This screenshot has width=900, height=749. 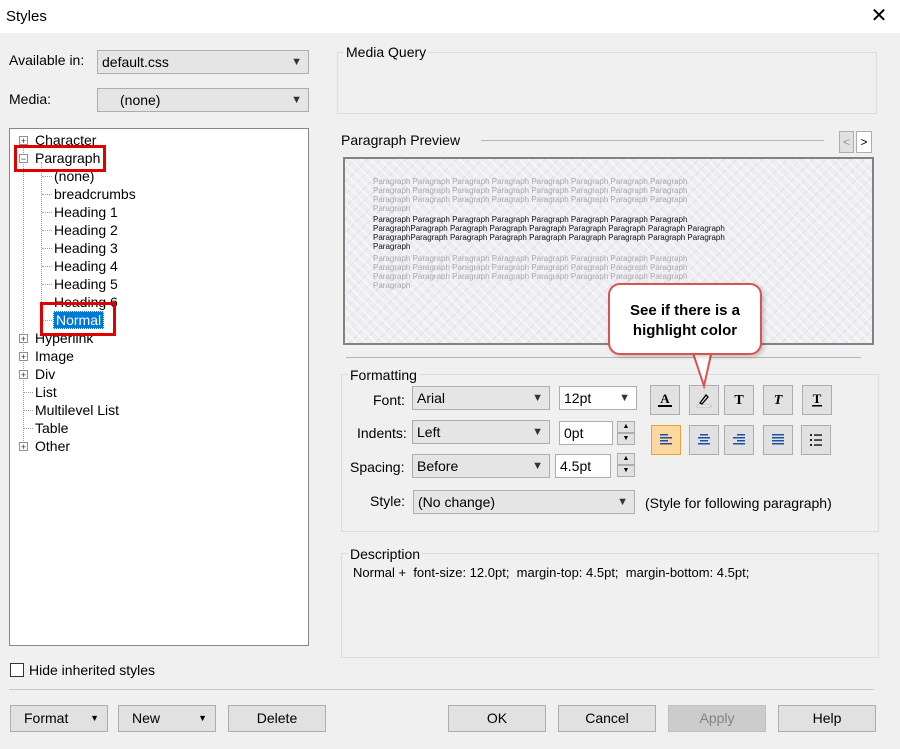 What do you see at coordinates (86, 212) in the screenshot?
I see `tree-item-heading-1: Heading 1` at bounding box center [86, 212].